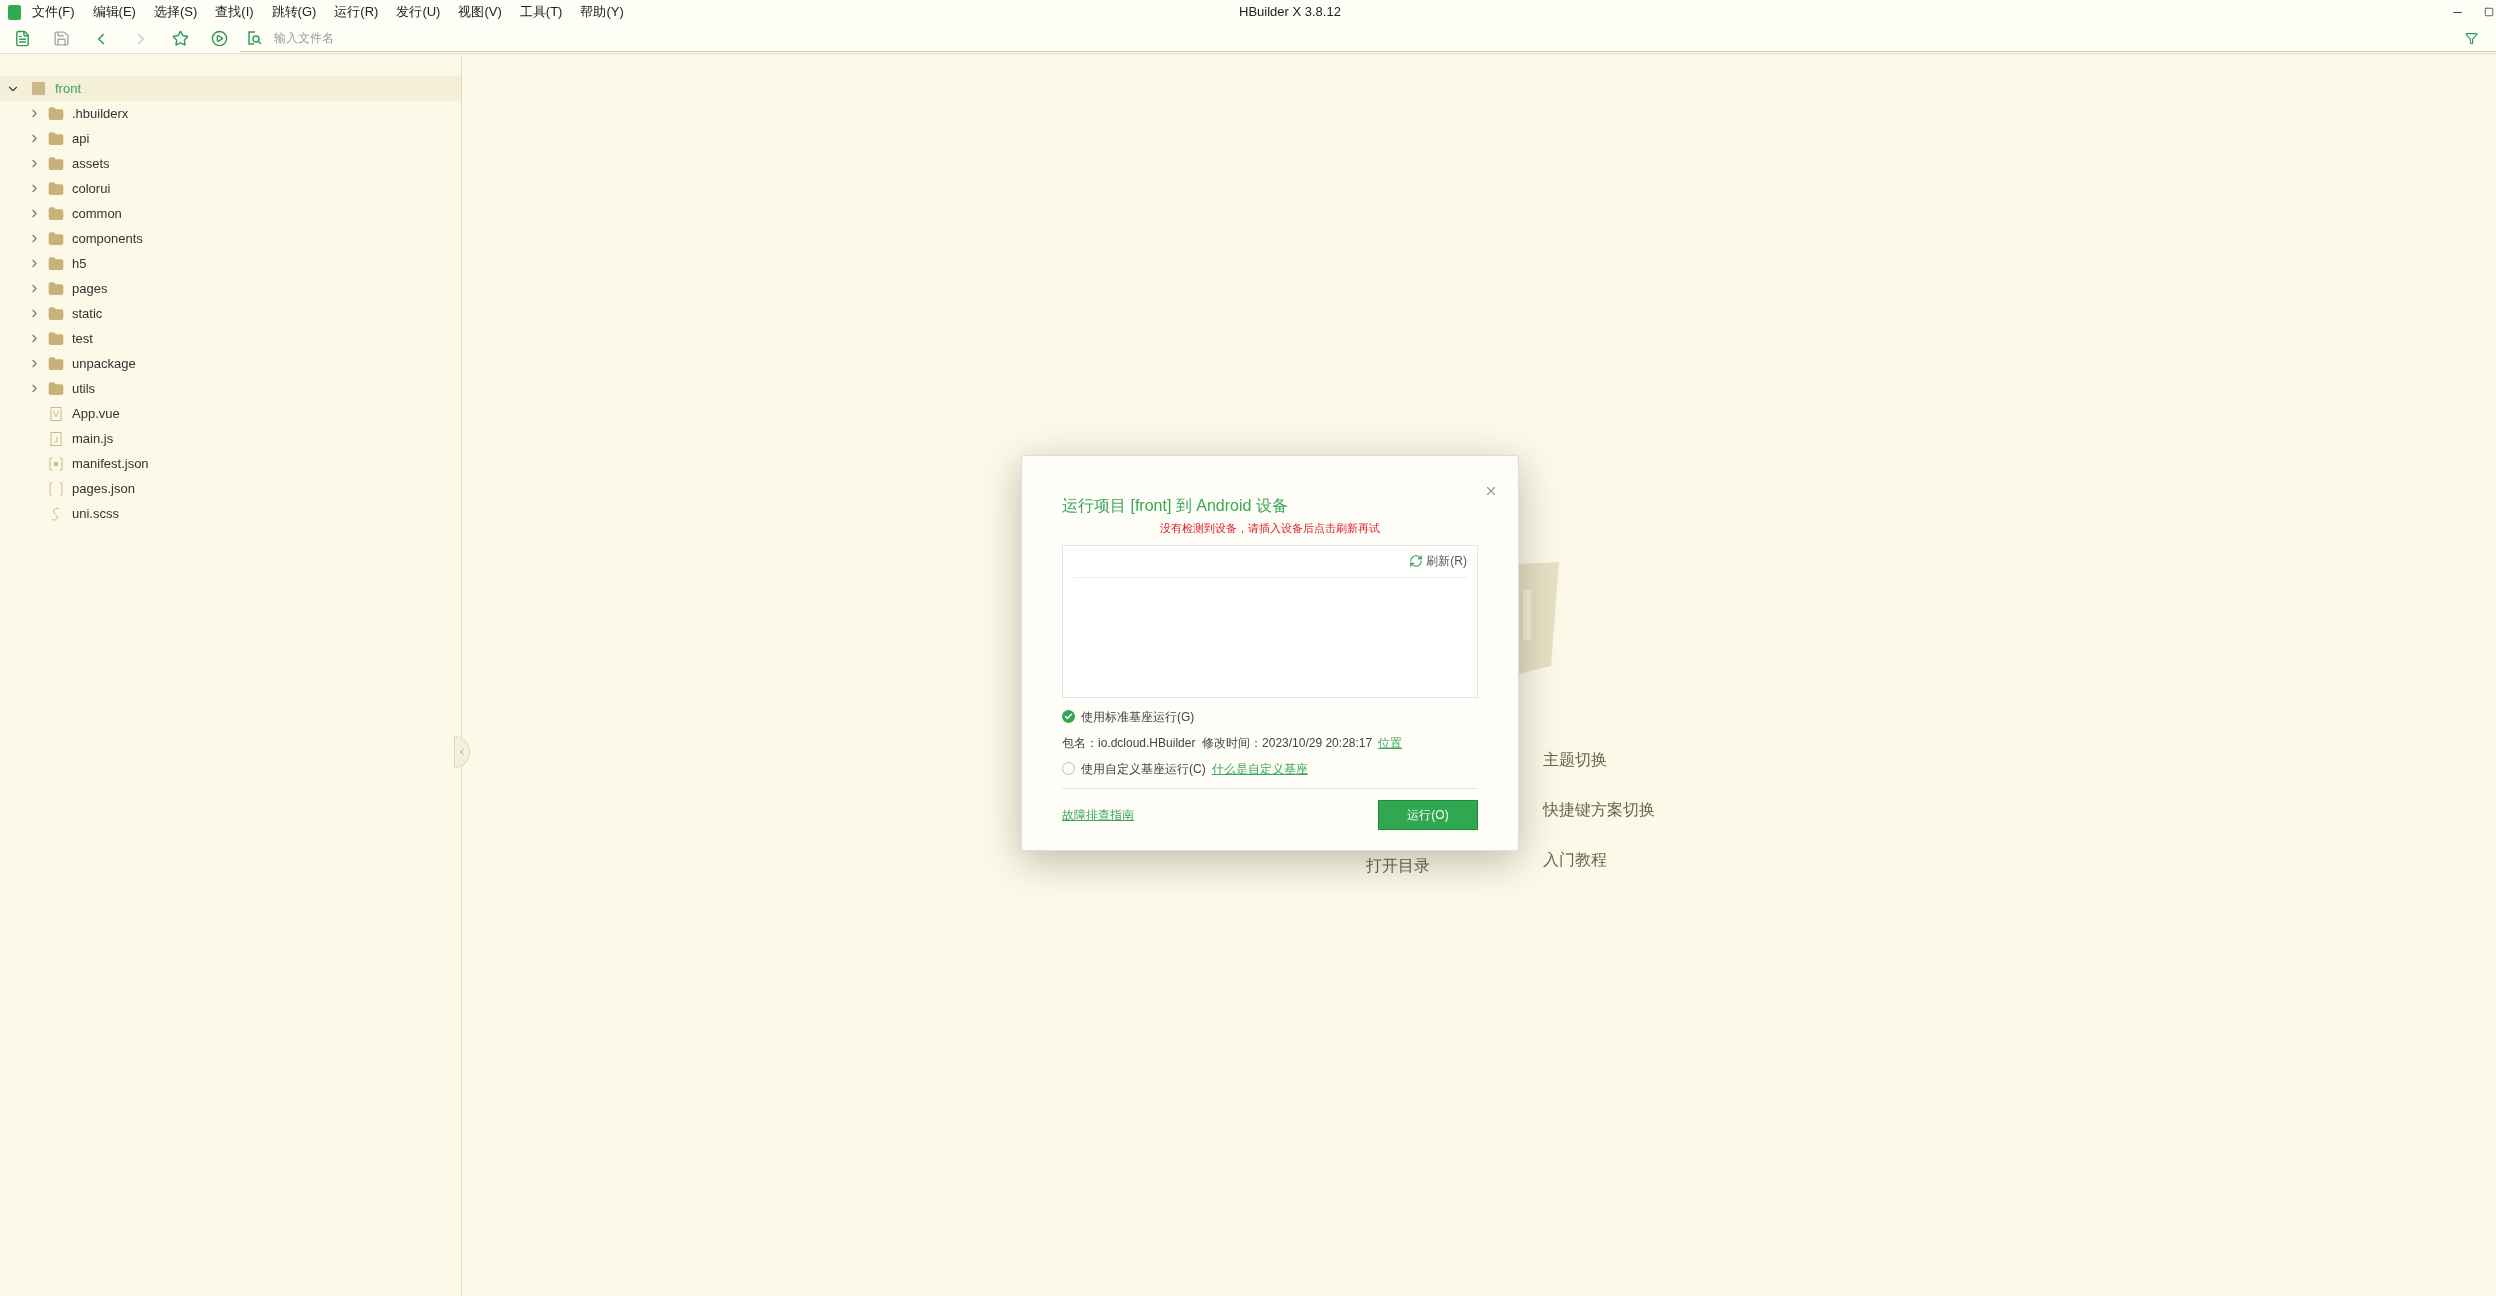 Image resolution: width=2496 pixels, height=1296 pixels. I want to click on welcome-link: 入门教程, so click(1599, 860).